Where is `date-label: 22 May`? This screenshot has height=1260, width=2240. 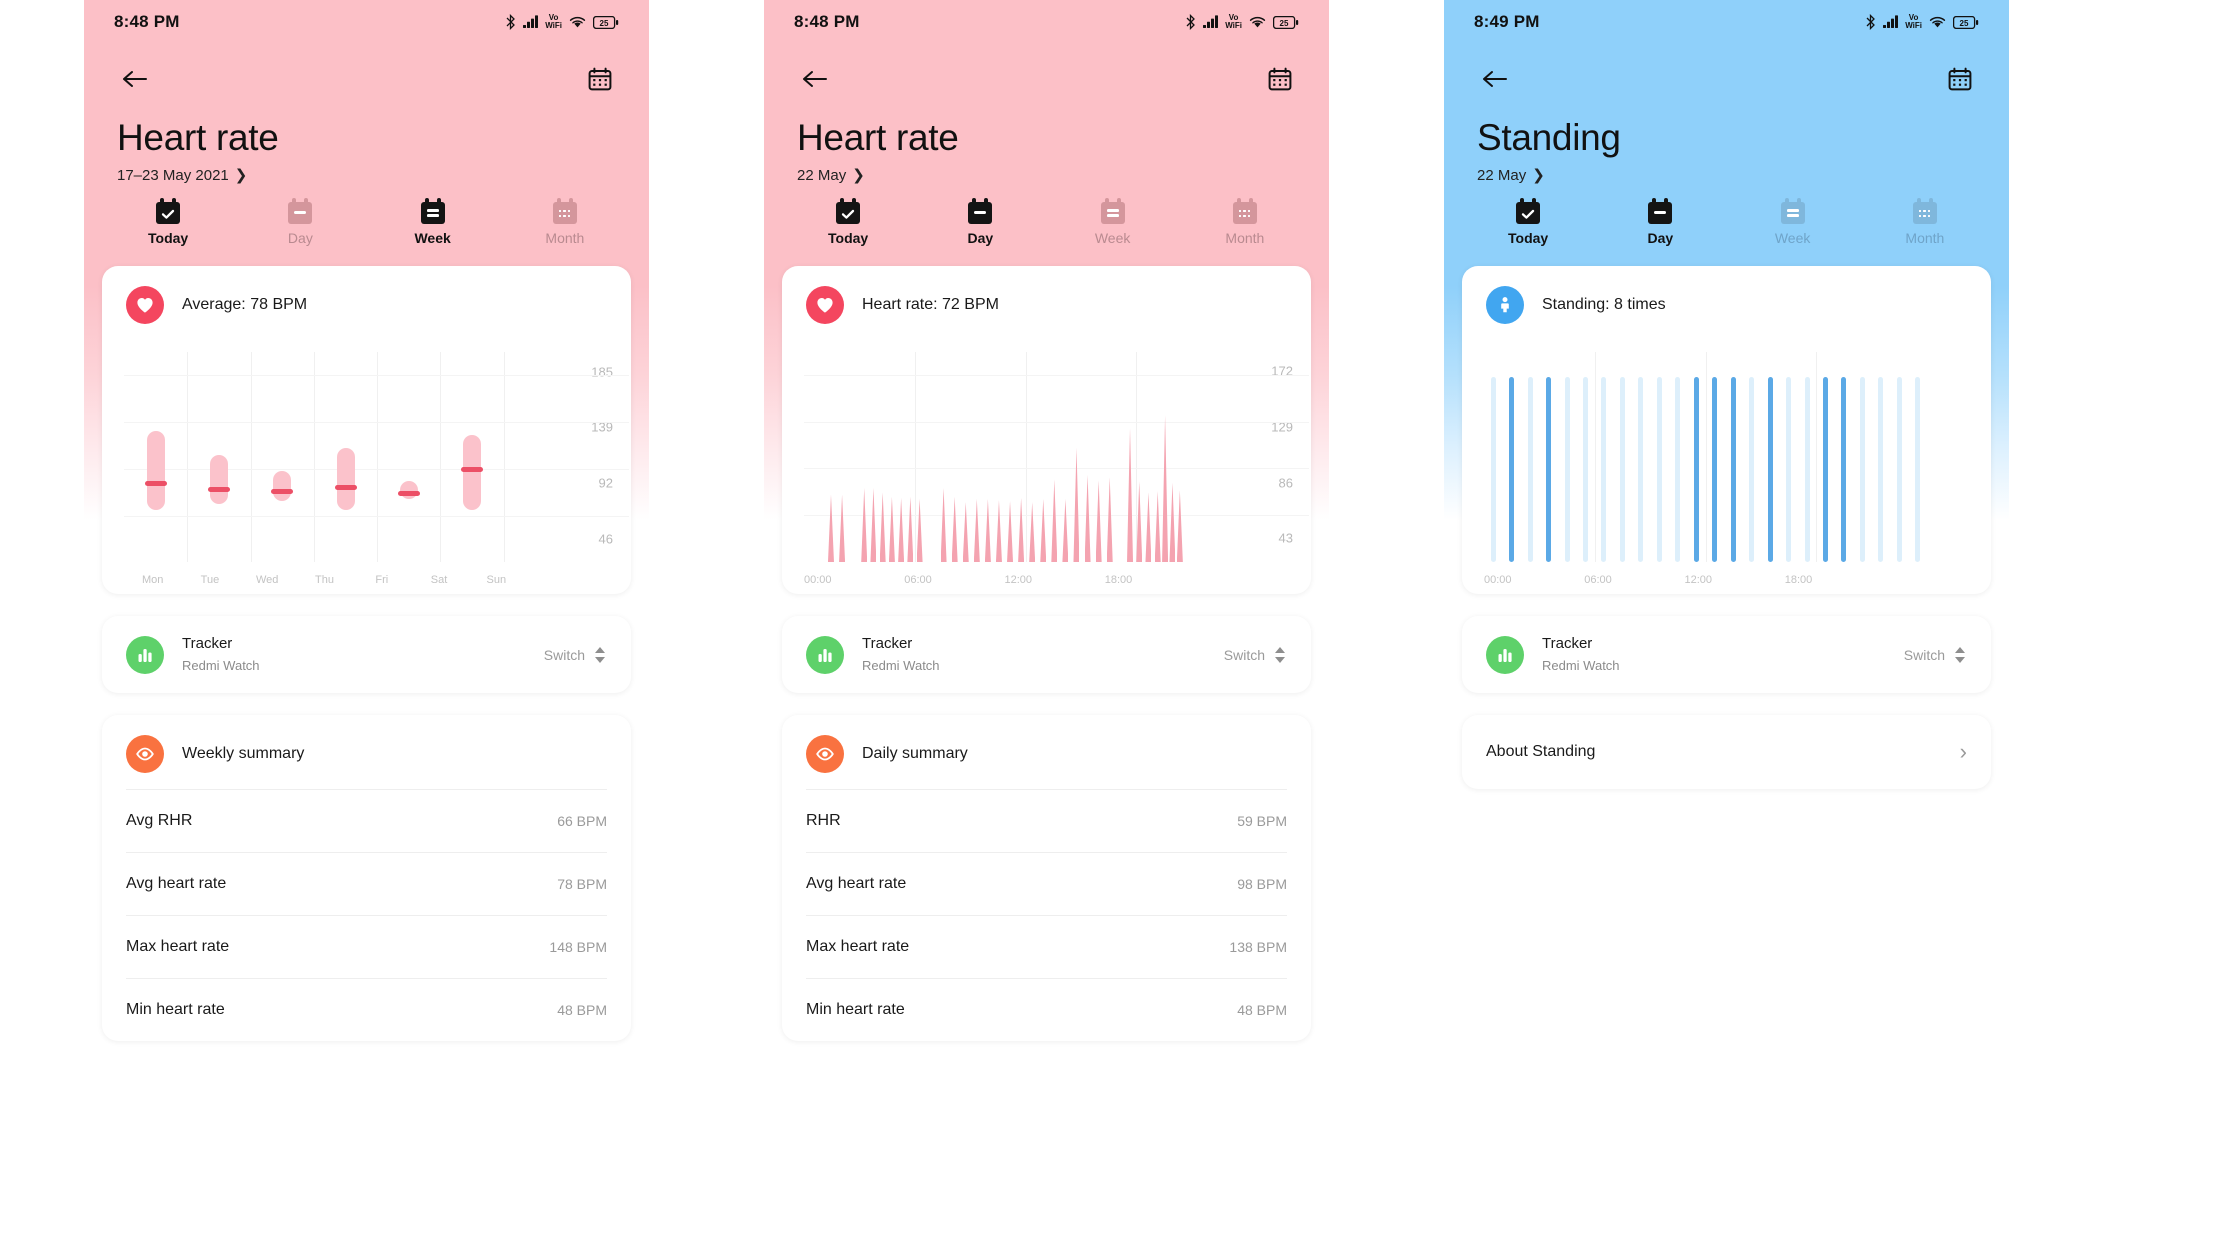
date-label: 22 May is located at coordinates (822, 175).